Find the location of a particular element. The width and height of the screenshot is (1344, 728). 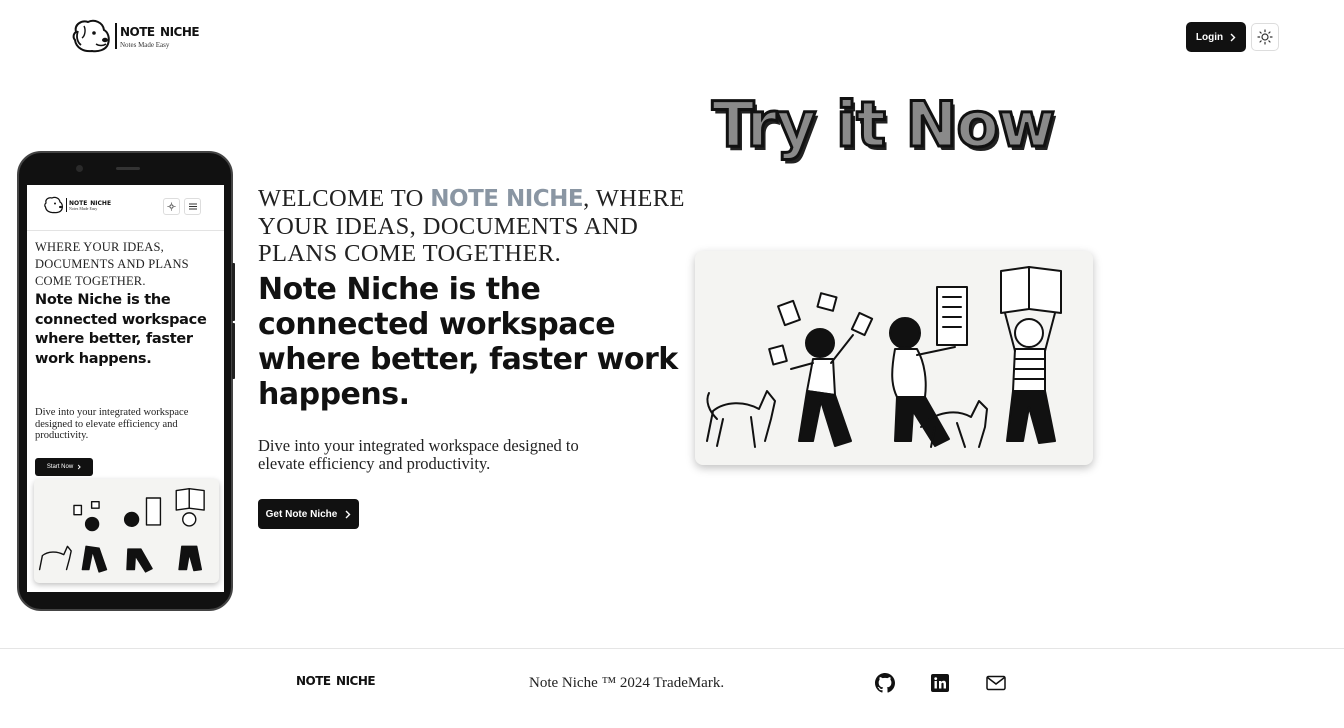

get-note-niche-label: Get Note Niche is located at coordinates (301, 514).